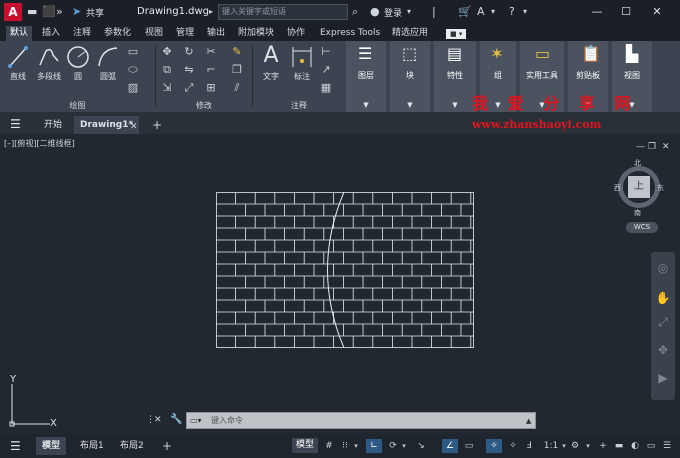 This screenshot has width=680, height=458. What do you see at coordinates (393, 12) in the screenshot?
I see `login-button: 登录` at bounding box center [393, 12].